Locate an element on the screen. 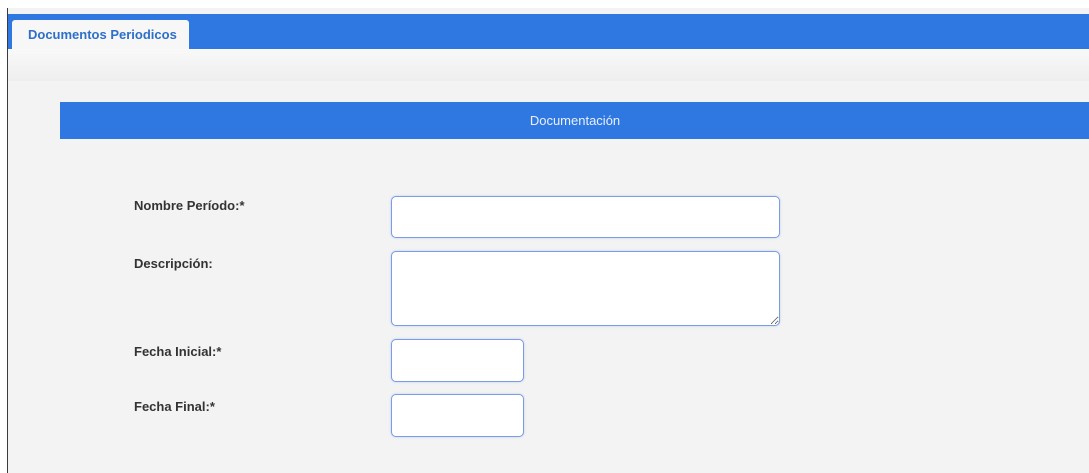 The width and height of the screenshot is (1089, 473). fecha-final-label: Fecha Final:* is located at coordinates (174, 406).